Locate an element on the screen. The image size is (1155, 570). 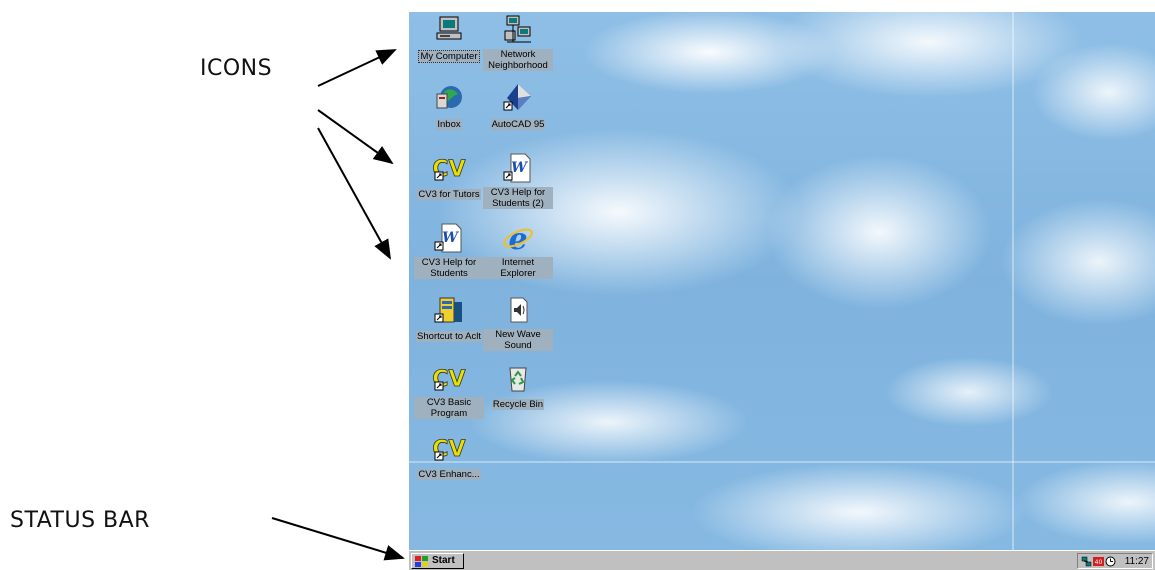
desktop-icon-my-computer: My Computer is located at coordinates (449, 39).